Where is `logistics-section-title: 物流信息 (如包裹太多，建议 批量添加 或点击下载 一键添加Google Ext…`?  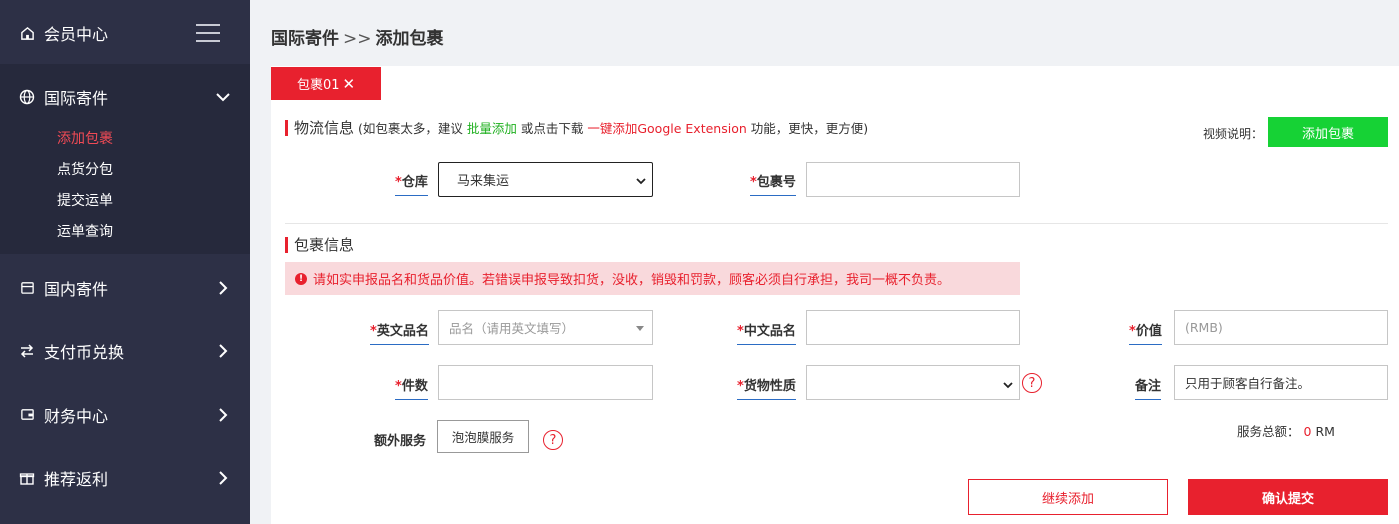 logistics-section-title: 物流信息 (如包裹太多，建议 批量添加 或点击下载 一键添加Google Ext… is located at coordinates (576, 127).